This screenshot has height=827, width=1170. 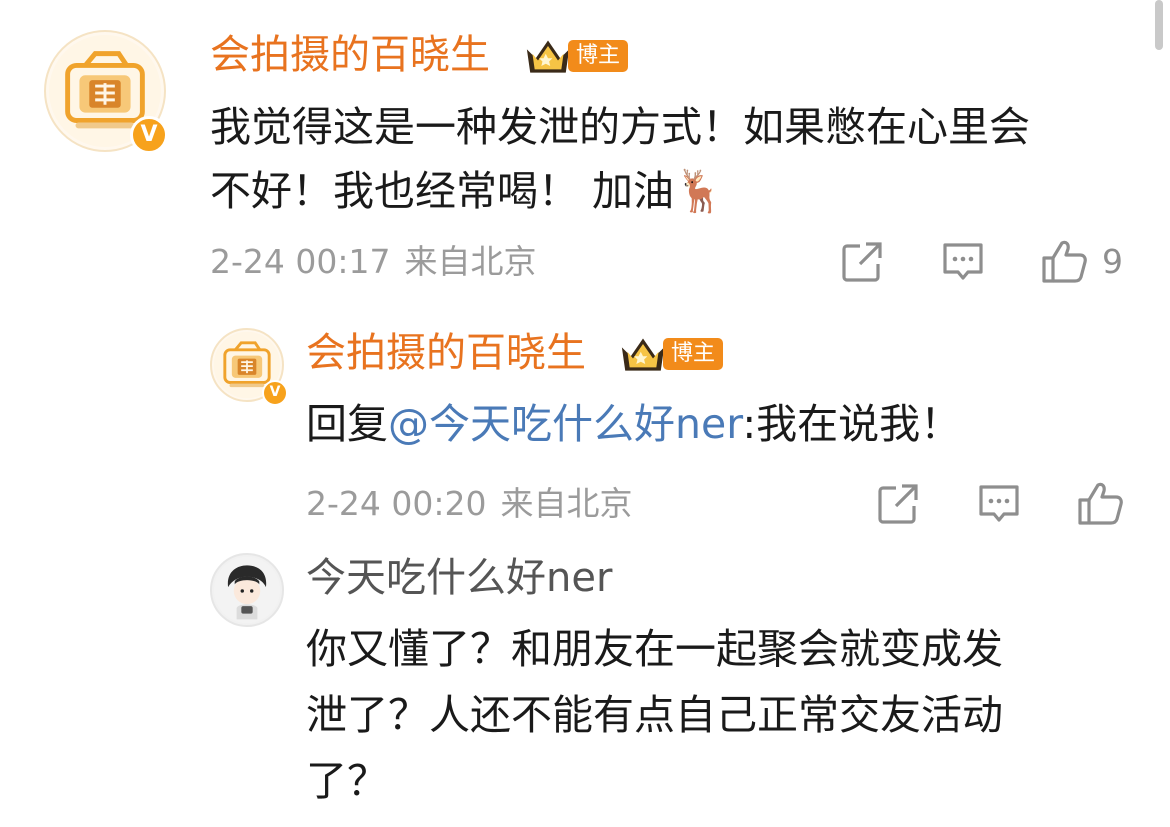 What do you see at coordinates (347, 424) in the screenshot?
I see `reply-prefix: 回复` at bounding box center [347, 424].